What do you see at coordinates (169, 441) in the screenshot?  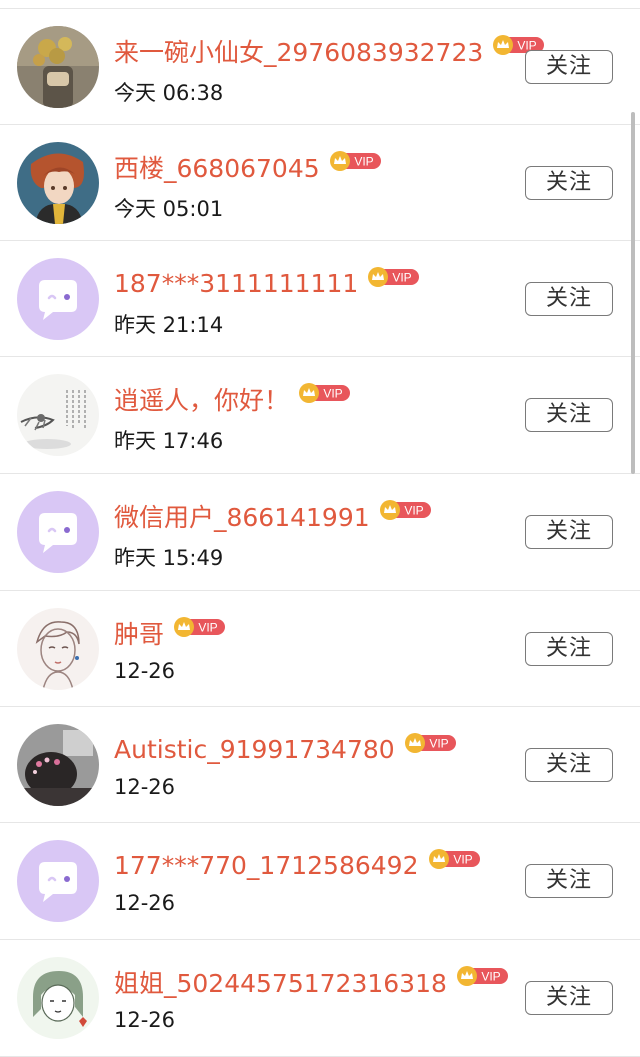 I see `timestamp: 昨天 17:46` at bounding box center [169, 441].